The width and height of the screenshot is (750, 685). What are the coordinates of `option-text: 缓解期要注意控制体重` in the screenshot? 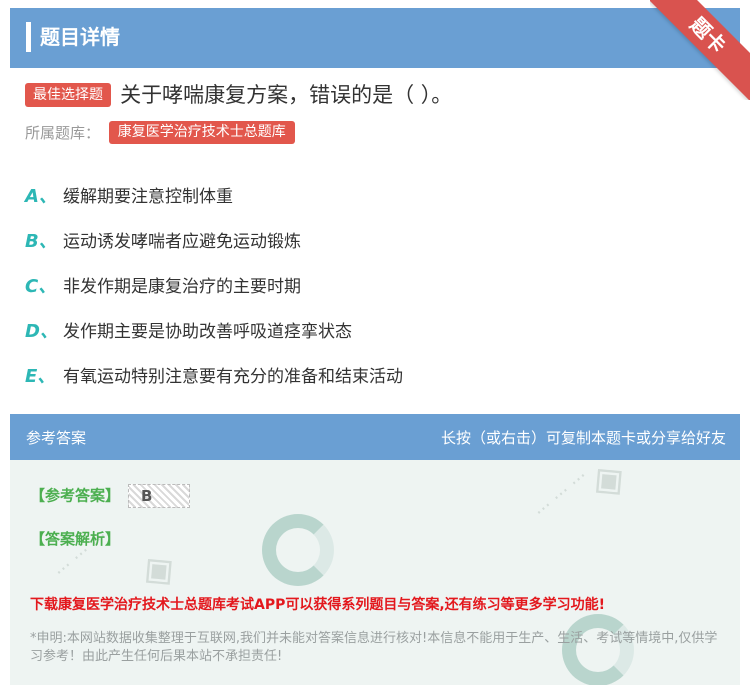 It's located at (148, 197).